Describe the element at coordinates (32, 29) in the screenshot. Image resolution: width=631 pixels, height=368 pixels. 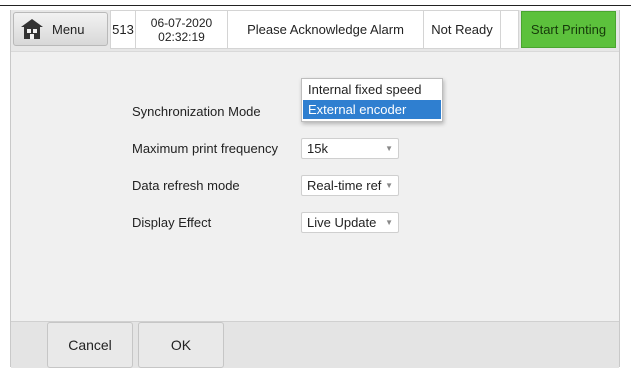
I see `home-icon` at that location.